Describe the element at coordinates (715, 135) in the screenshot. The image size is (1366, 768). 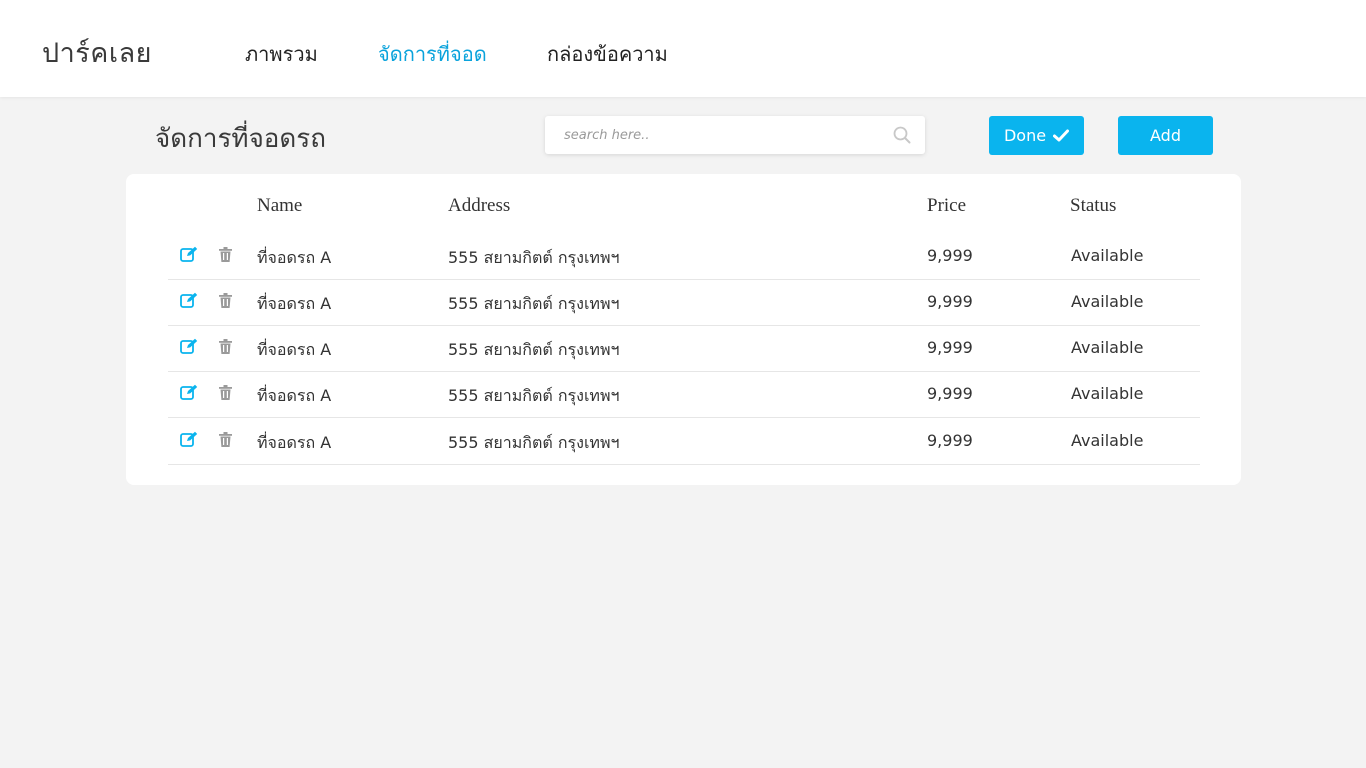
I see `search-input` at that location.